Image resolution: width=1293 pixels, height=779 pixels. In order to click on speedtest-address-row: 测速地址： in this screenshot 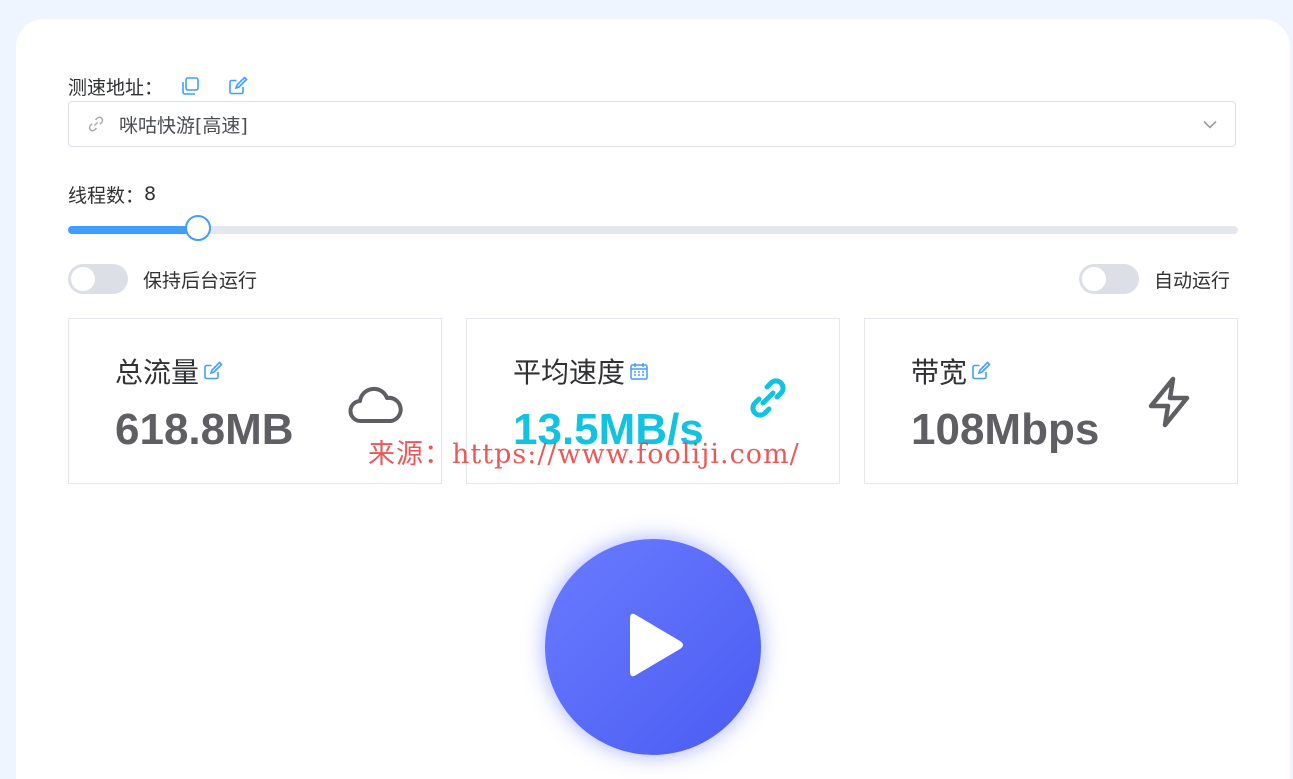, I will do `click(158, 86)`.